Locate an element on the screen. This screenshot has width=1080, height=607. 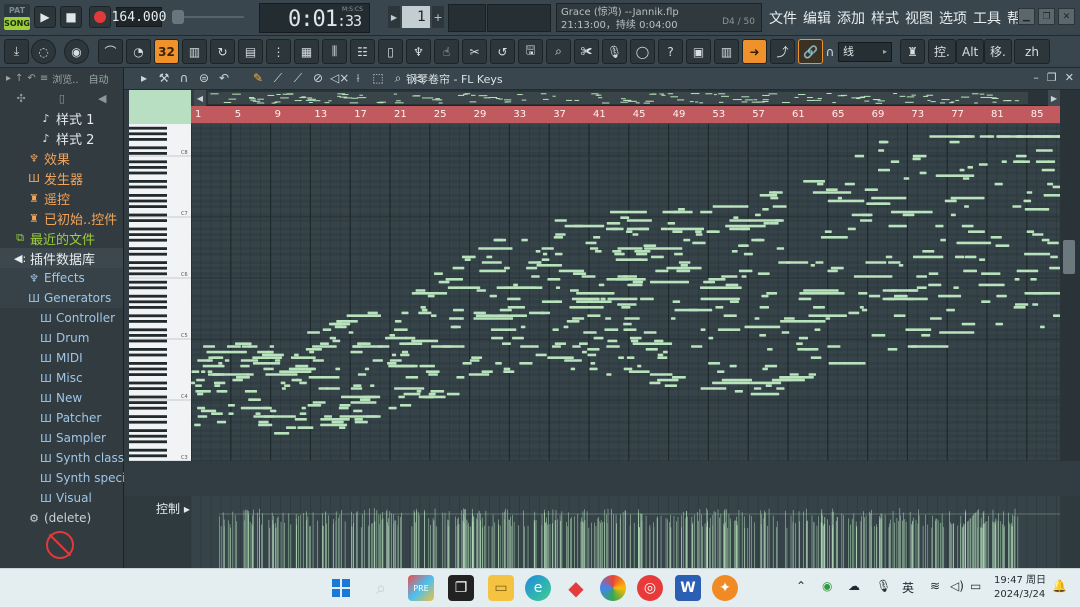
slide-icon: ⤴ is located at coordinates (782, 51).